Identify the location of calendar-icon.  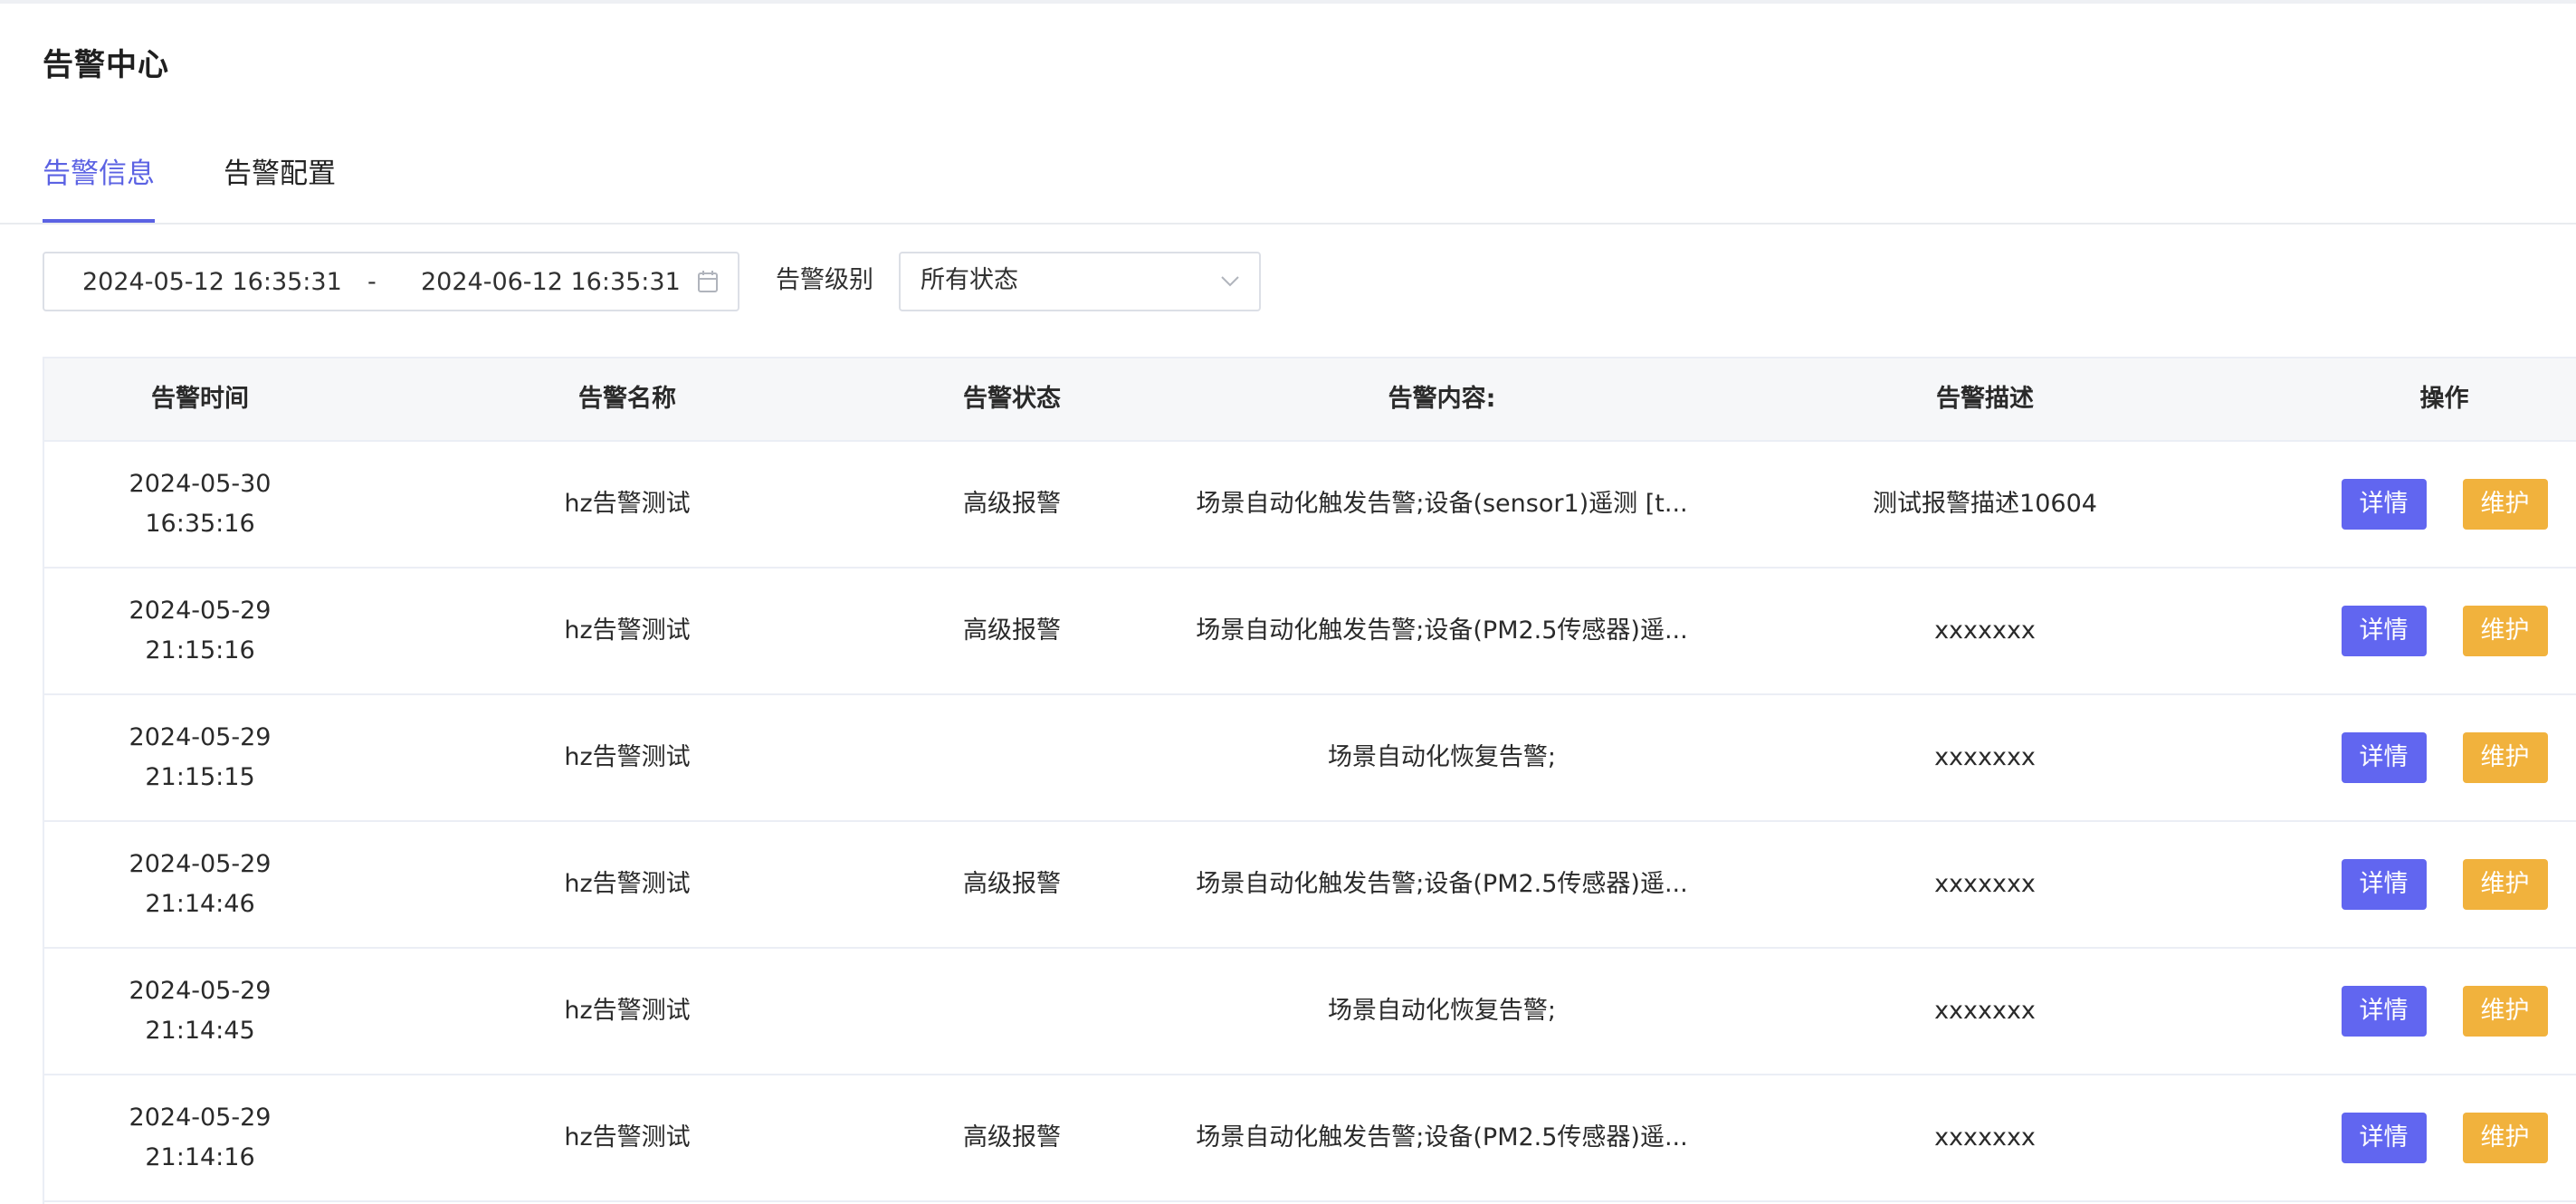
(708, 281).